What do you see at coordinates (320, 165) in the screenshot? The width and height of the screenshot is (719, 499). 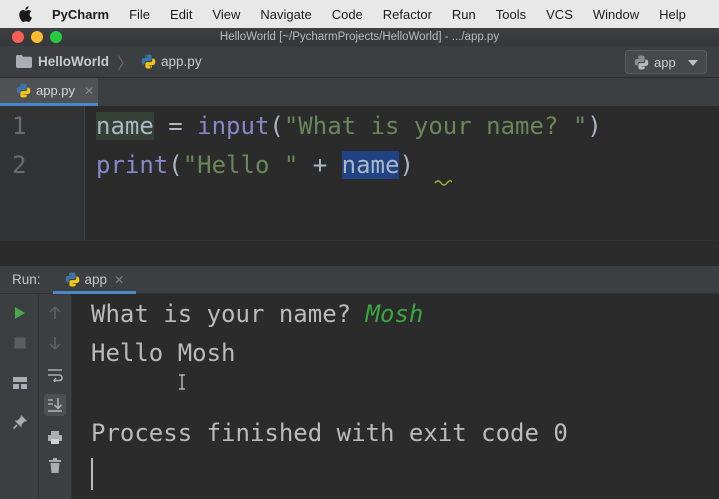 I see `code-token-operator: +` at bounding box center [320, 165].